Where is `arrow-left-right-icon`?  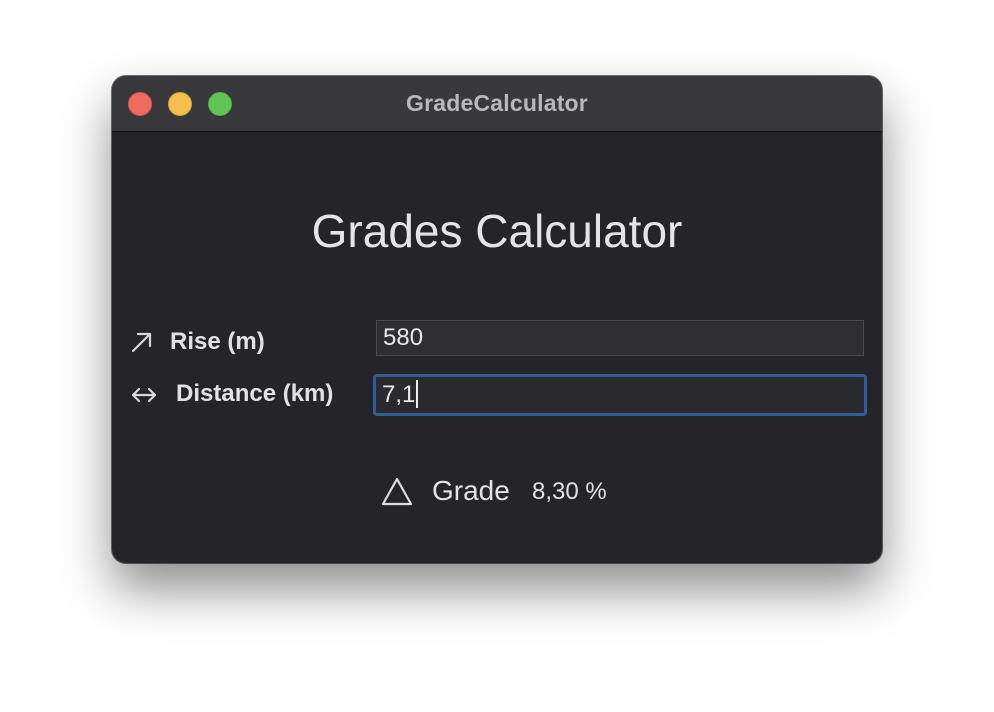 arrow-left-right-icon is located at coordinates (144, 397).